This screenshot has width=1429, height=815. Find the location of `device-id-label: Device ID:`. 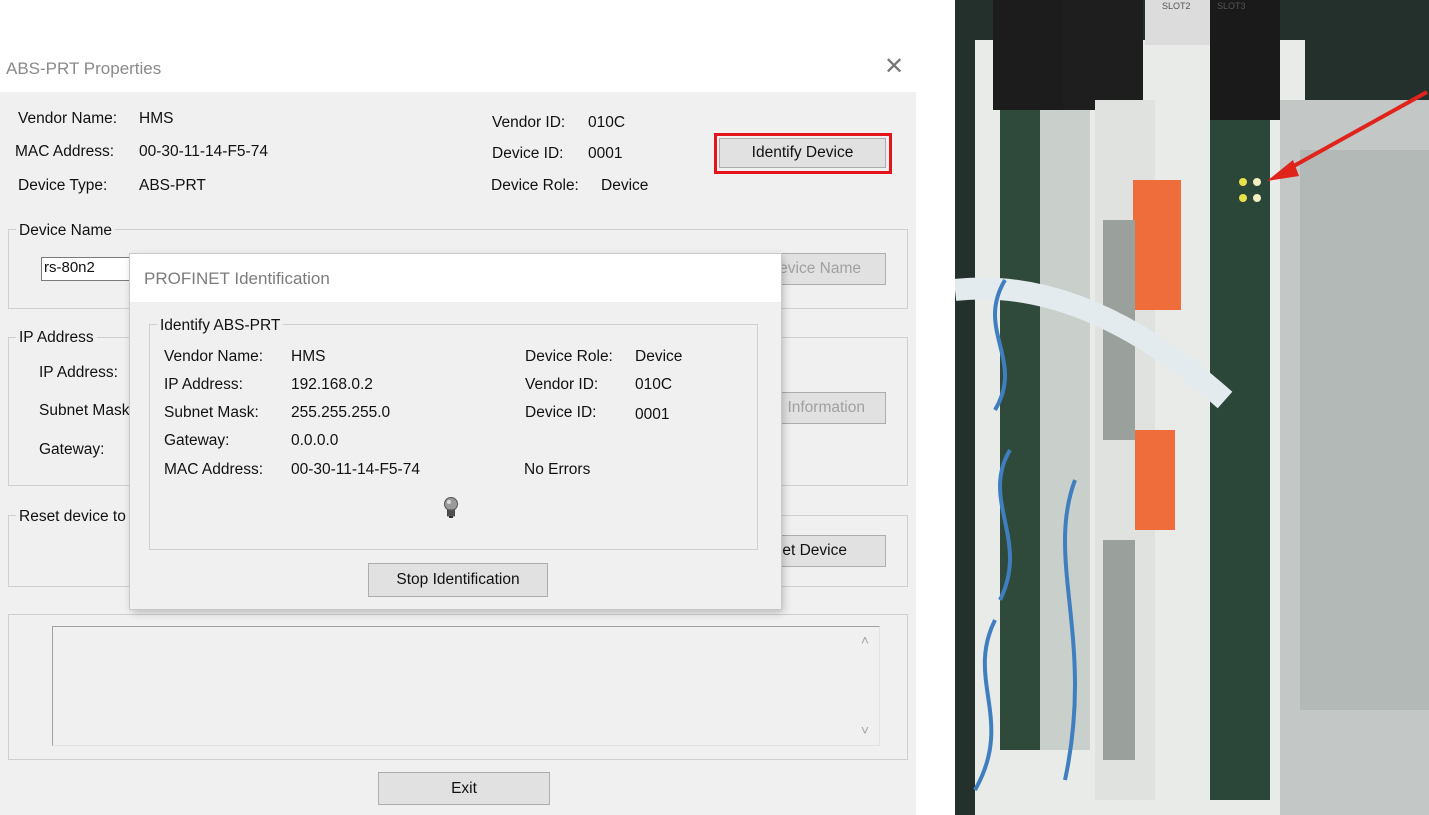

device-id-label: Device ID: is located at coordinates (528, 153).